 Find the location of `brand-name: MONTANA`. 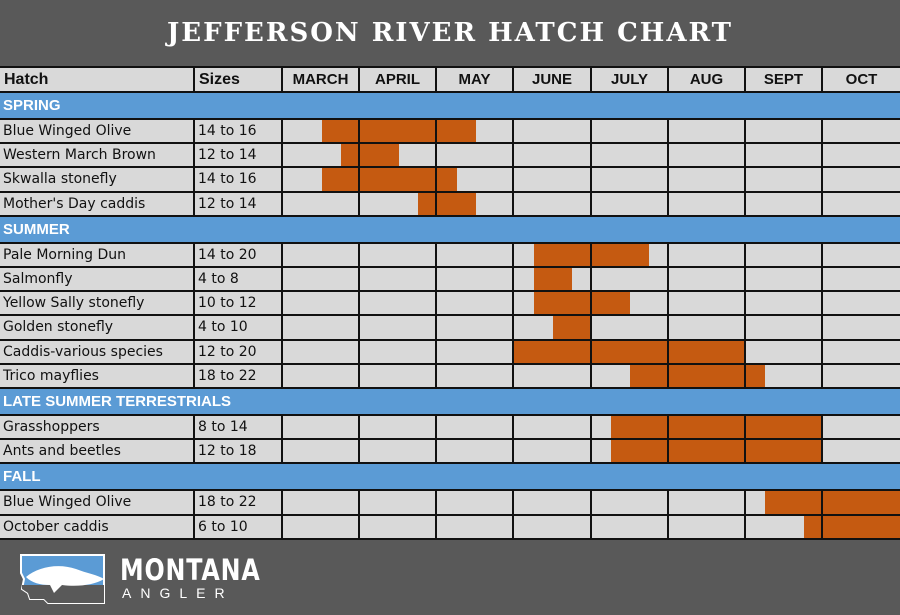

brand-name: MONTANA is located at coordinates (190, 570).